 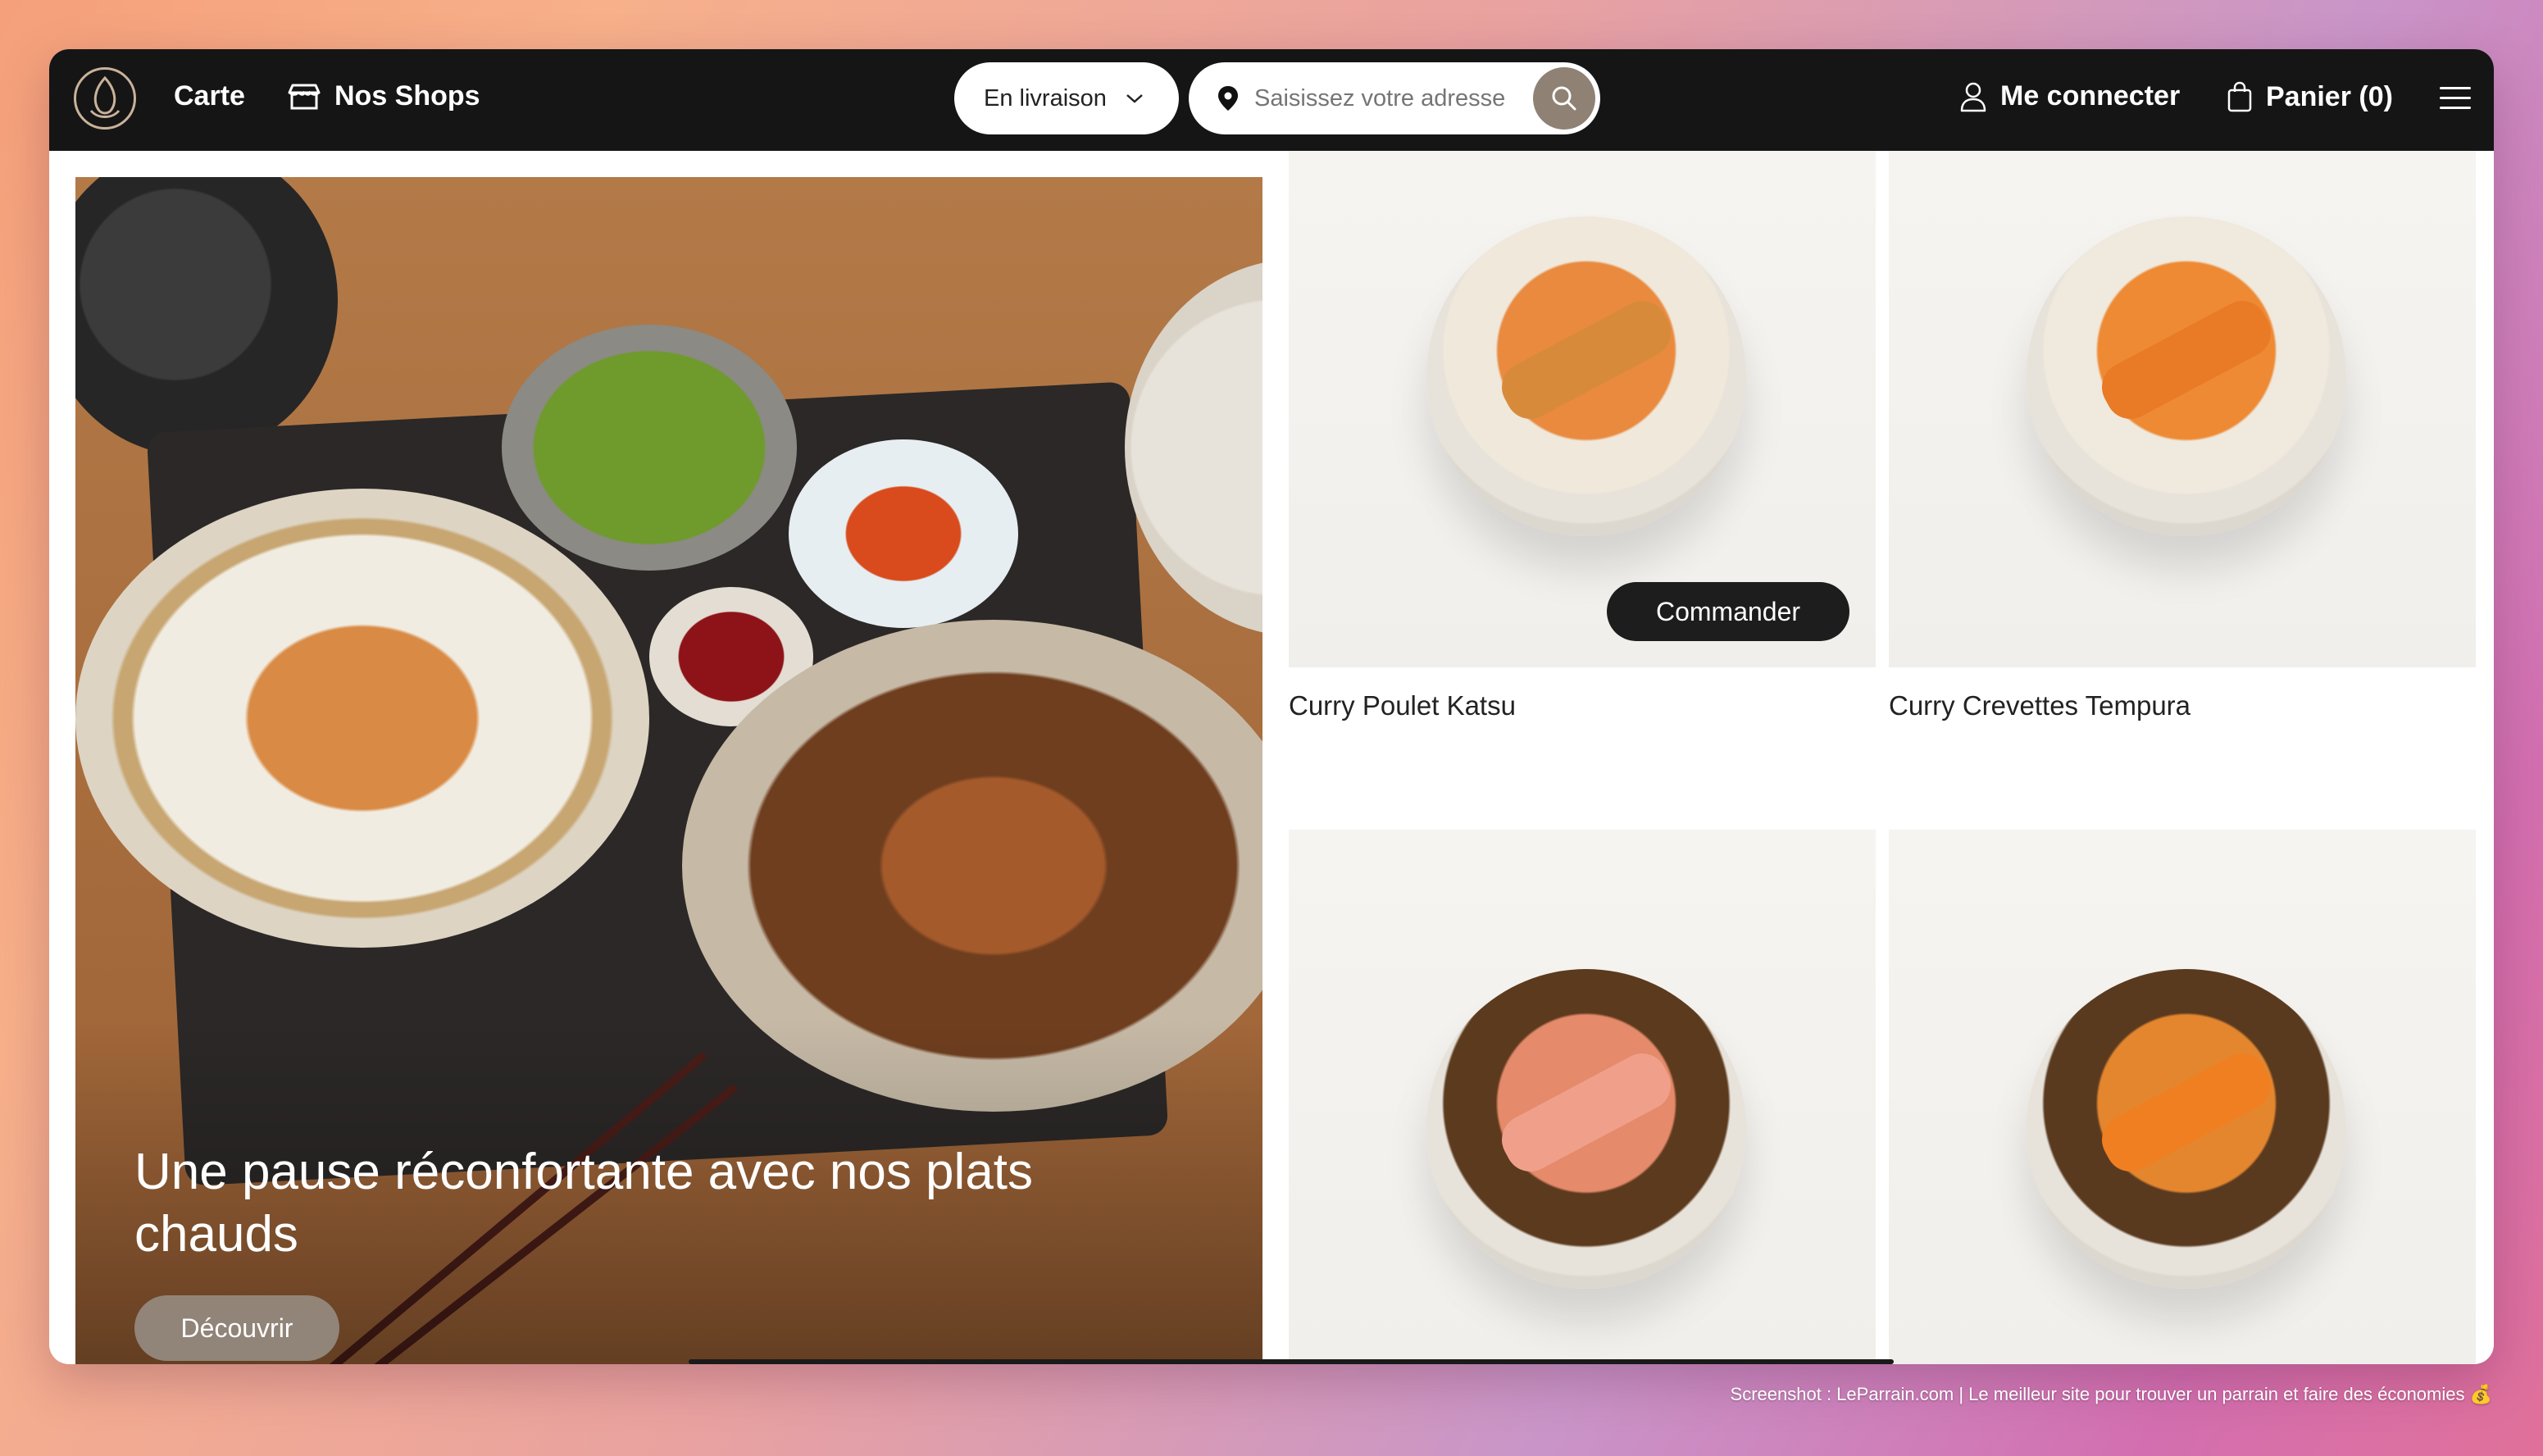 I want to click on search-icon, so click(x=1564, y=98).